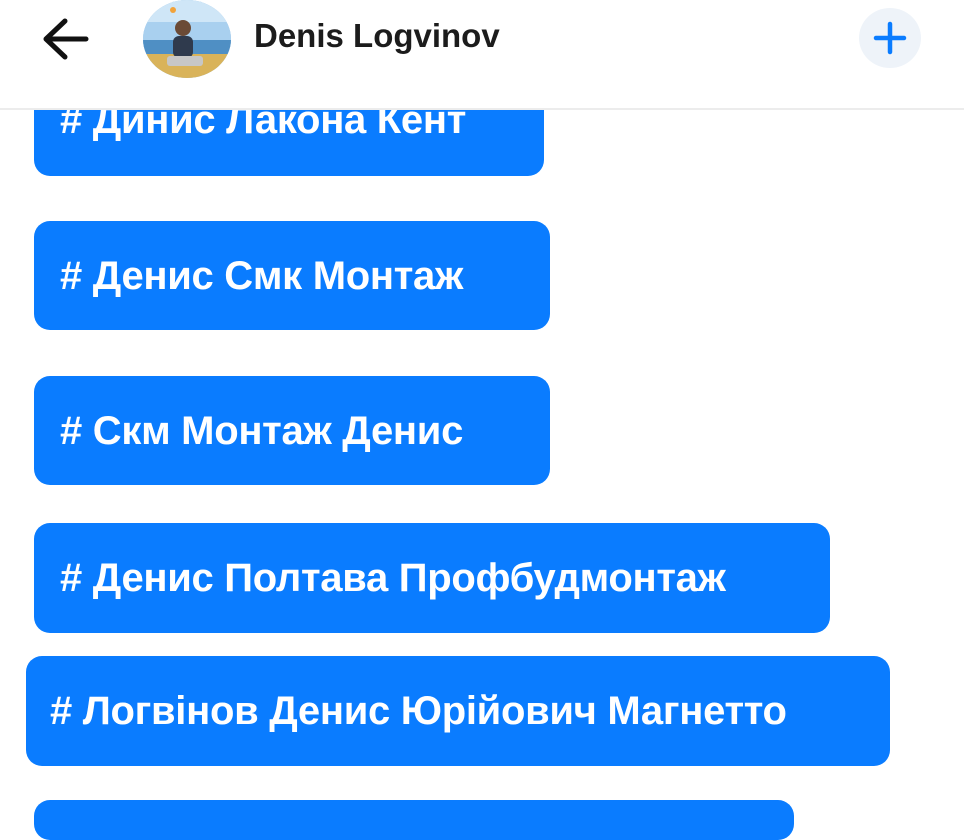 The image size is (964, 840). I want to click on hashtag-chip-label: # Денис Смк Монтаж, so click(262, 275).